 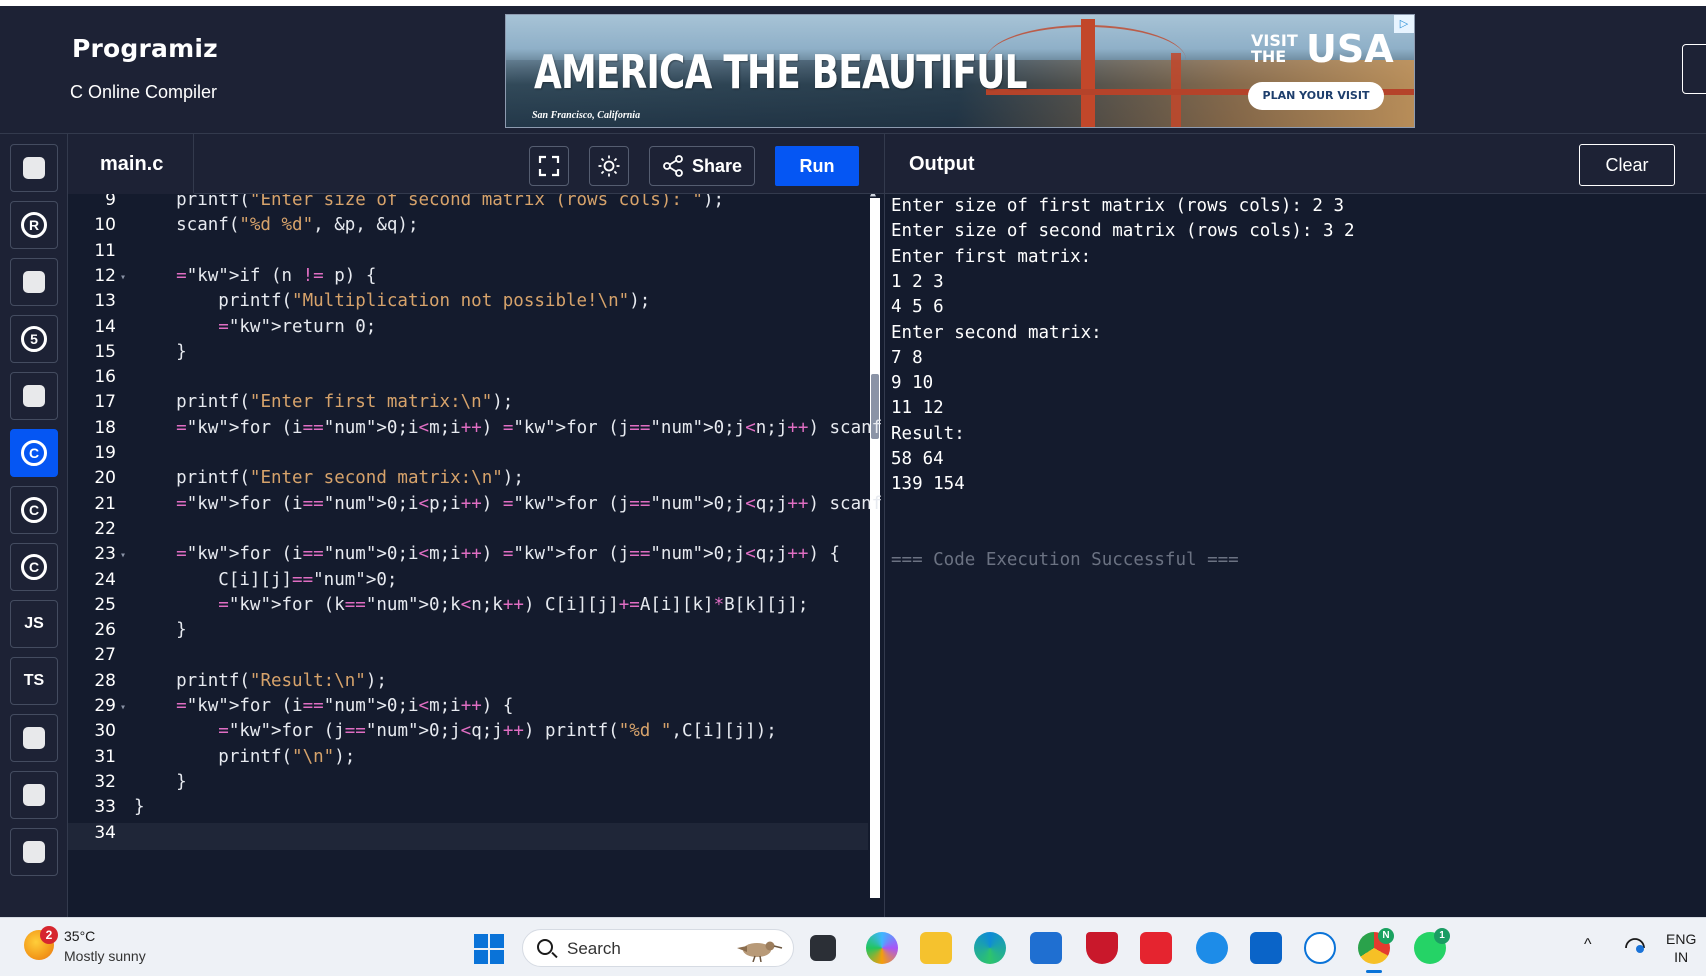 What do you see at coordinates (468, 280) in the screenshot?
I see `code-line: 12 ▾ ="kw">if (n != p) {` at bounding box center [468, 280].